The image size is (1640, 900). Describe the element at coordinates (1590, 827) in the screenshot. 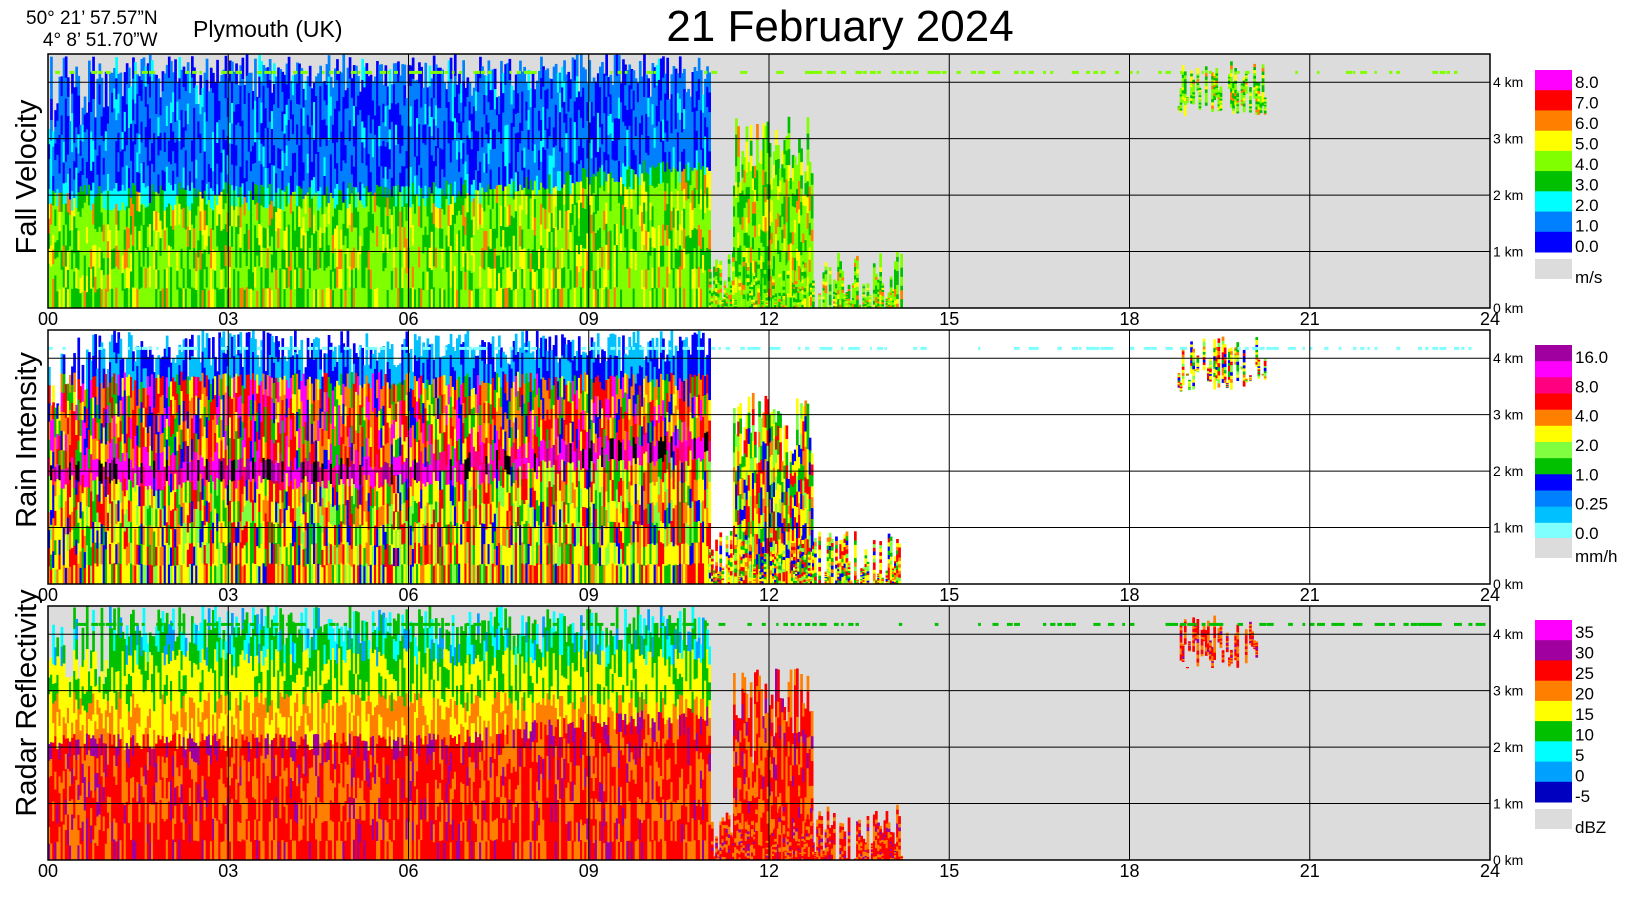

I see `colorbar-unit: dBZ` at that location.